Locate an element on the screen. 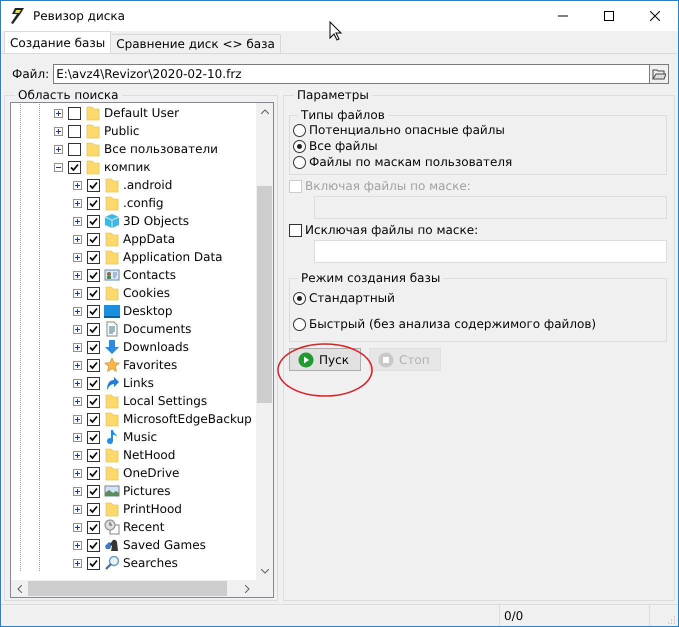  tree-item: 3D Objects is located at coordinates (156, 221).